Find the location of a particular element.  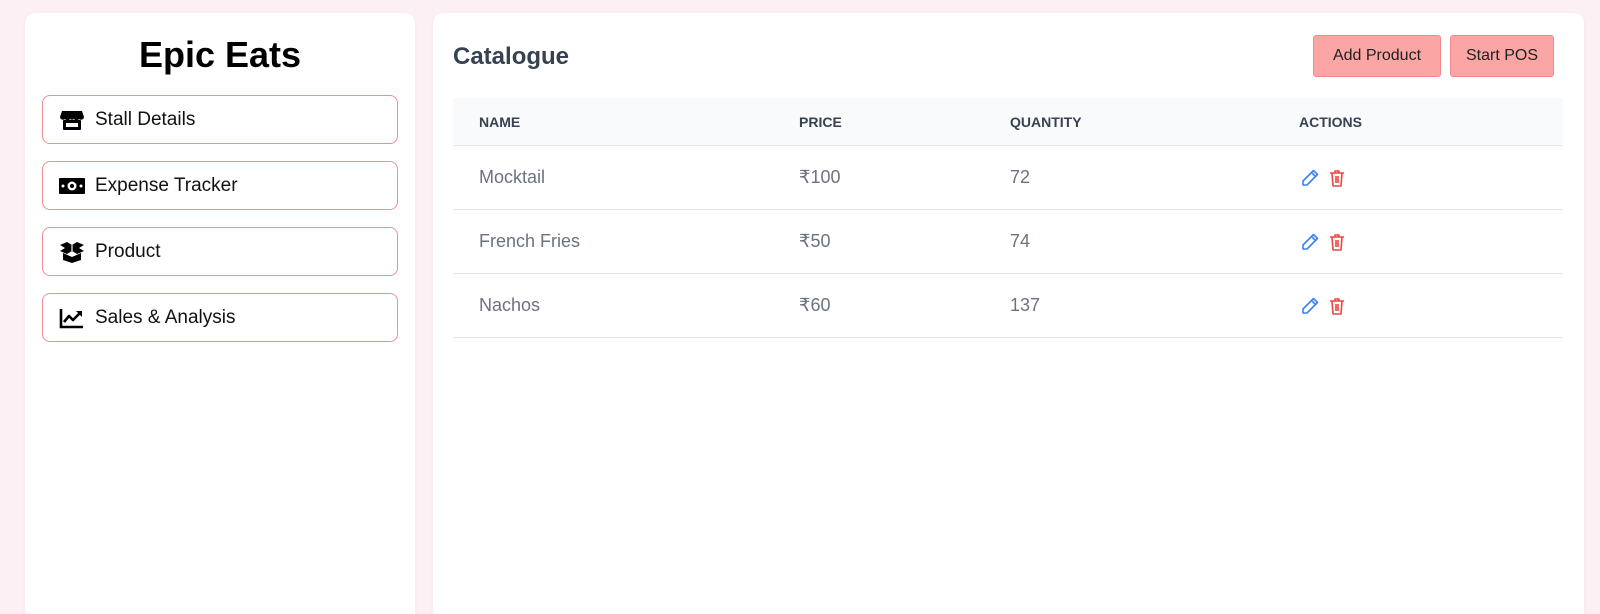

column-header-actions: ACTIONS is located at coordinates (1330, 121).